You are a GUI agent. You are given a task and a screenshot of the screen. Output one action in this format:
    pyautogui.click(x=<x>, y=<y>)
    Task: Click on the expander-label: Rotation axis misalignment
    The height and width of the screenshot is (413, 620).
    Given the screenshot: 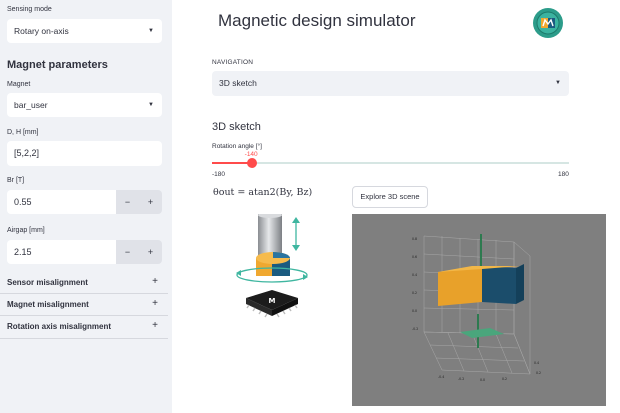 What is the action you would take?
    pyautogui.click(x=59, y=326)
    